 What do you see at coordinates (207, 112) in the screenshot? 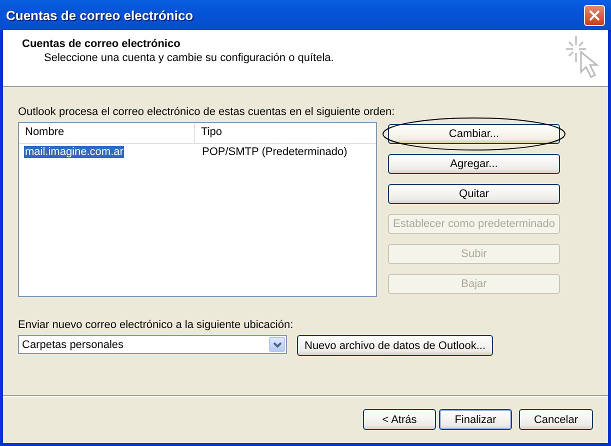
I see `accounts-label: Outlook procesa el correo electrónico de estas cuentas en el siguiente orden:` at bounding box center [207, 112].